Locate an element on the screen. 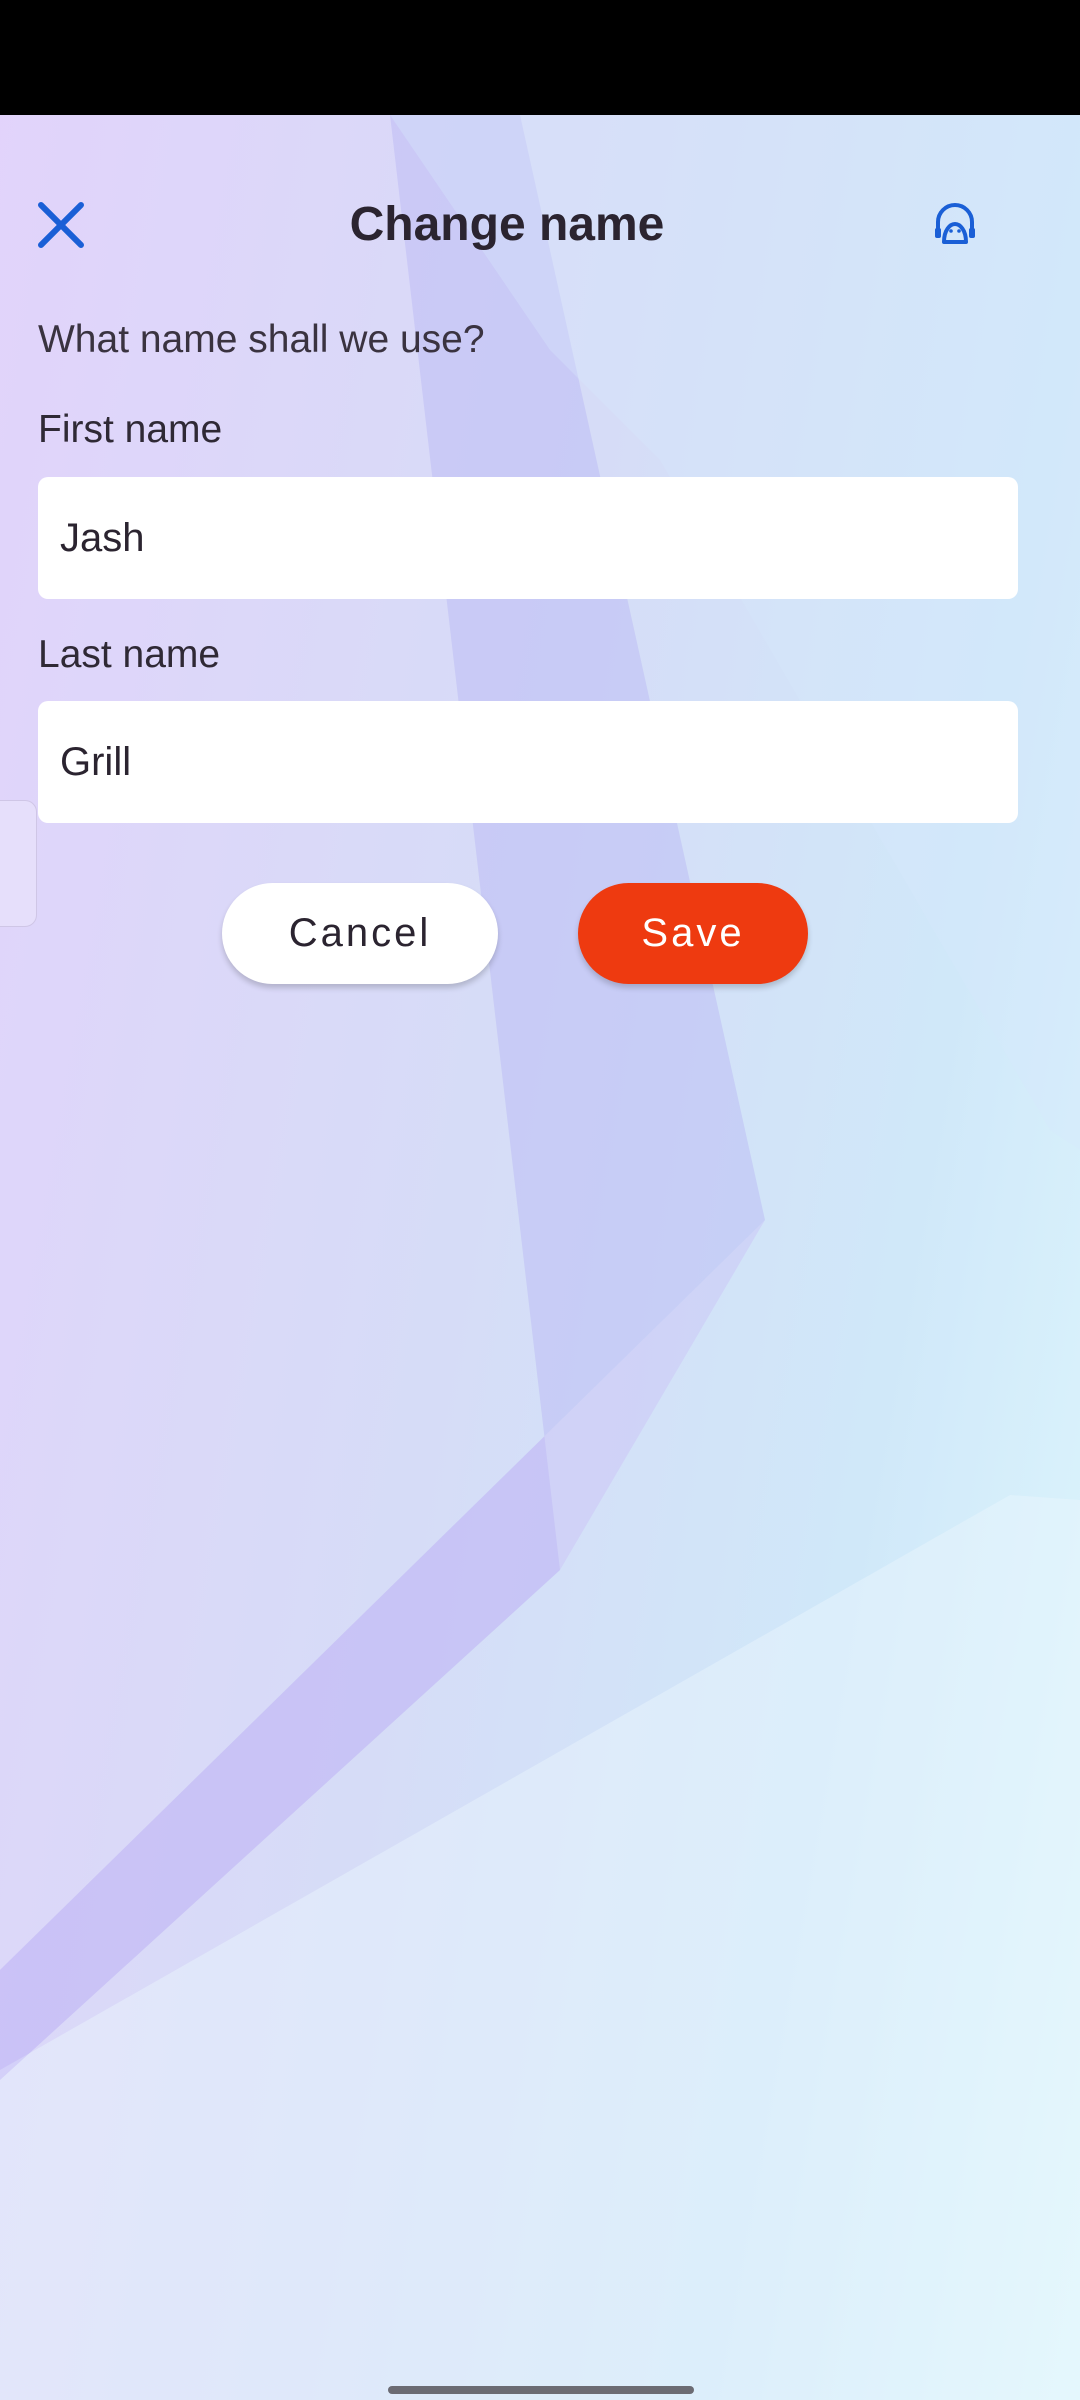  edge-panel-handle is located at coordinates (18, 863).